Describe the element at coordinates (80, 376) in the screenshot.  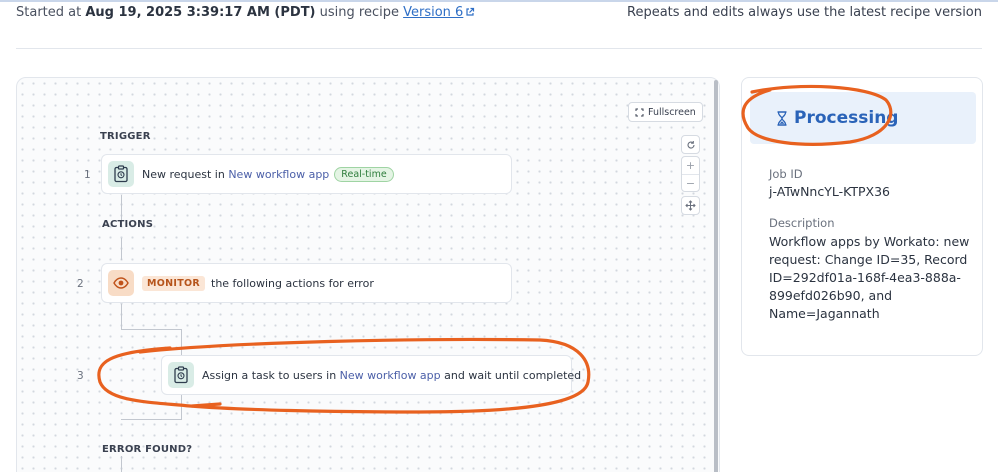
I see `step-number: 3` at that location.